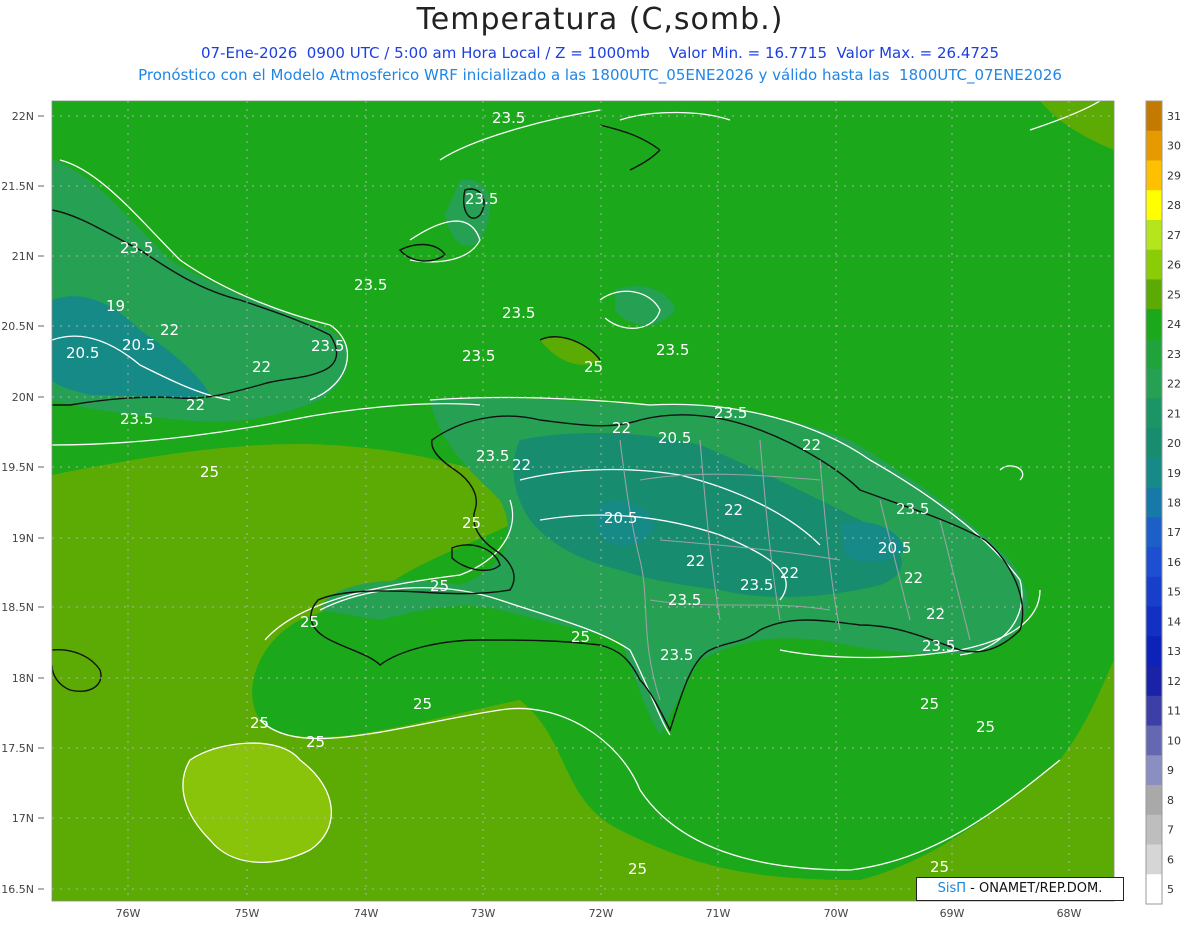 The image size is (1200, 931). Describe the element at coordinates (23, 818) in the screenshot. I see `lat-label: 17N` at that location.